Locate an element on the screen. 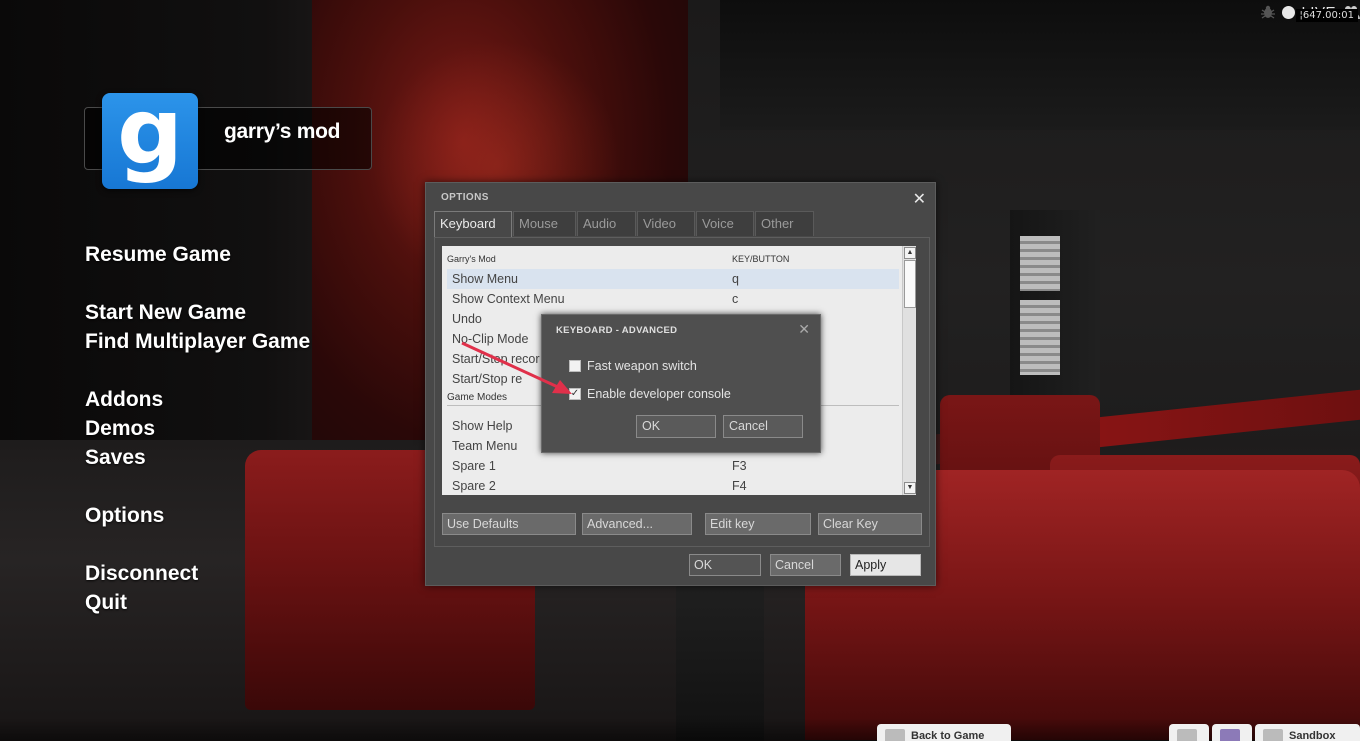 The height and width of the screenshot is (741, 1360). live-dot-icon is located at coordinates (1289, 12).